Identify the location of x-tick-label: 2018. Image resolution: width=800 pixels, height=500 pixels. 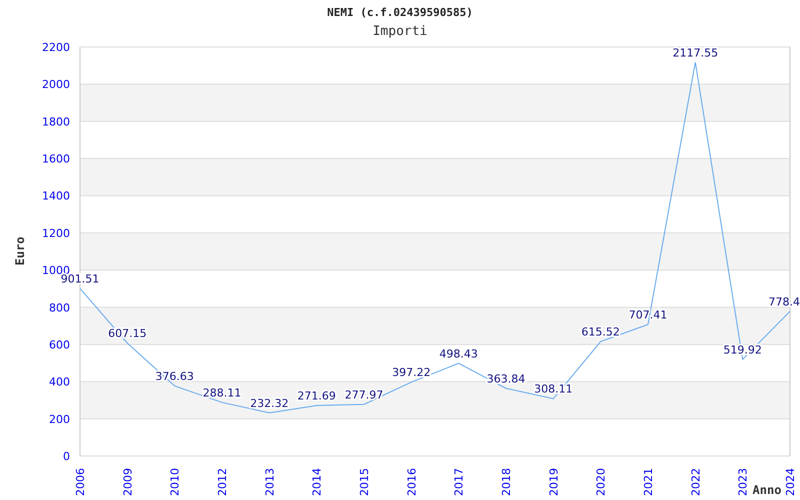
(506, 482).